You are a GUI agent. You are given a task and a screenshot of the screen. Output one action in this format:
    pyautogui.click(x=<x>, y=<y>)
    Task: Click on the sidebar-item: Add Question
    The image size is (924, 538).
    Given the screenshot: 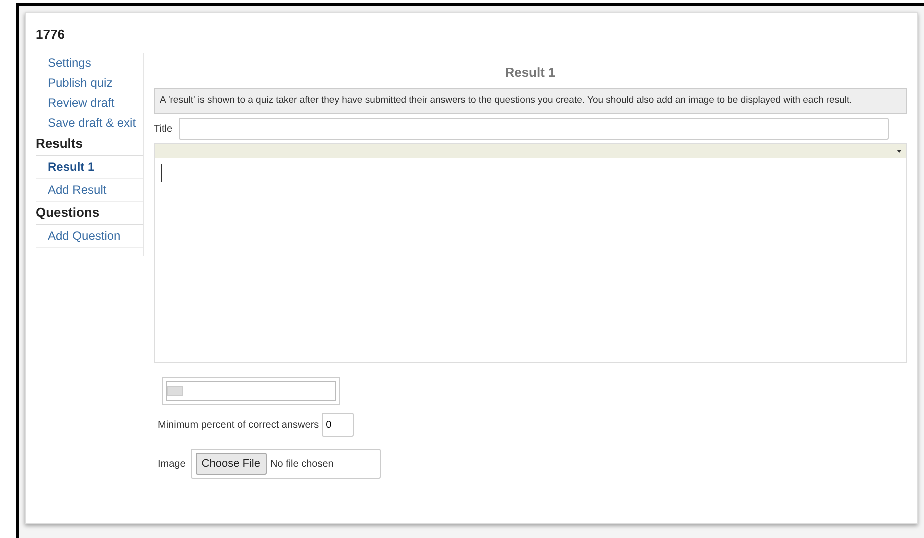 What is the action you would take?
    pyautogui.click(x=89, y=236)
    